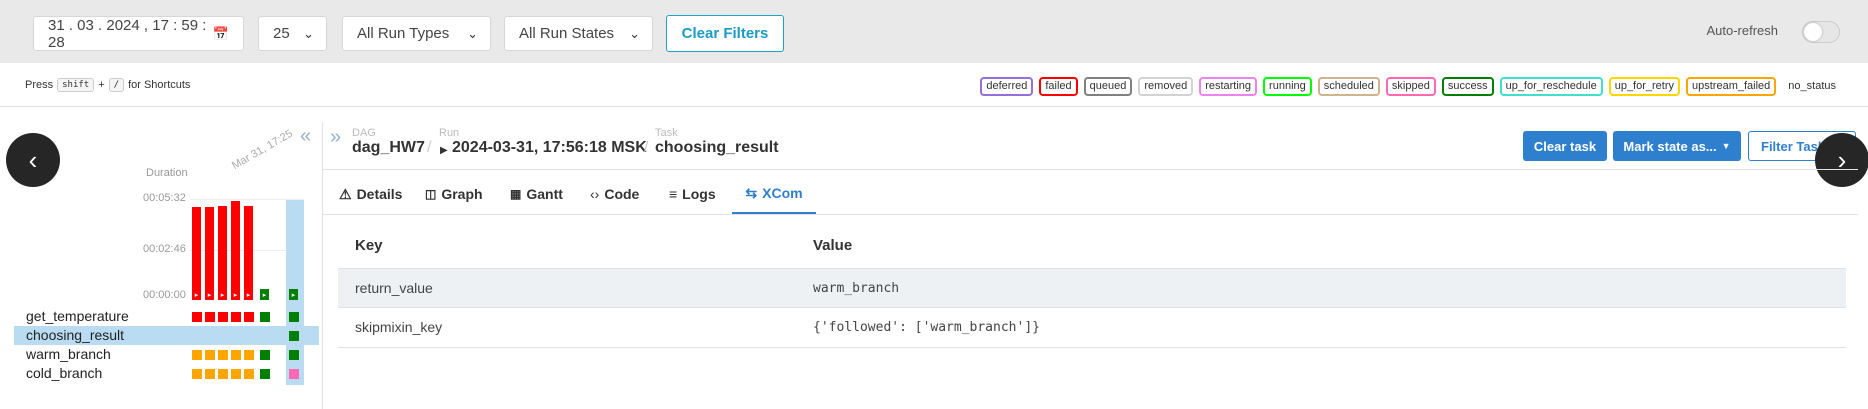 The image size is (1868, 409). I want to click on tab-code: ‹› Code, so click(614, 194).